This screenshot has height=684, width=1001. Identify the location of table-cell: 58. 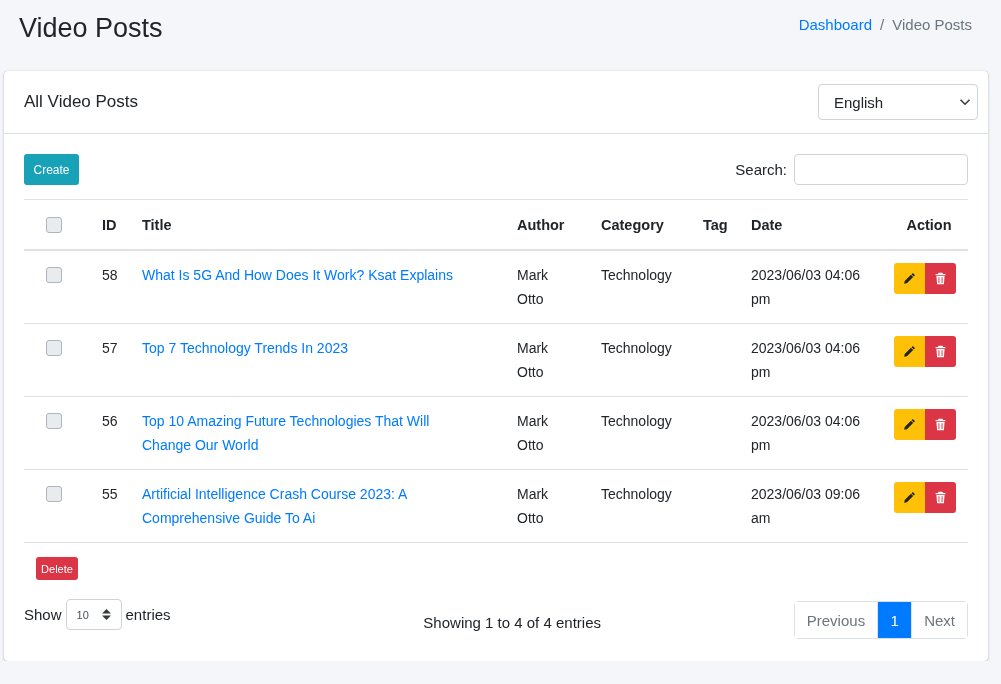
(110, 287).